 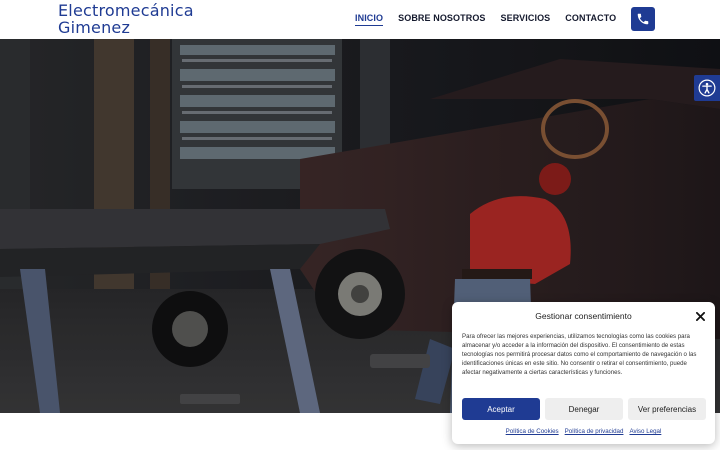 I want to click on nav-item-servicios: SERVICIOS, so click(x=526, y=19).